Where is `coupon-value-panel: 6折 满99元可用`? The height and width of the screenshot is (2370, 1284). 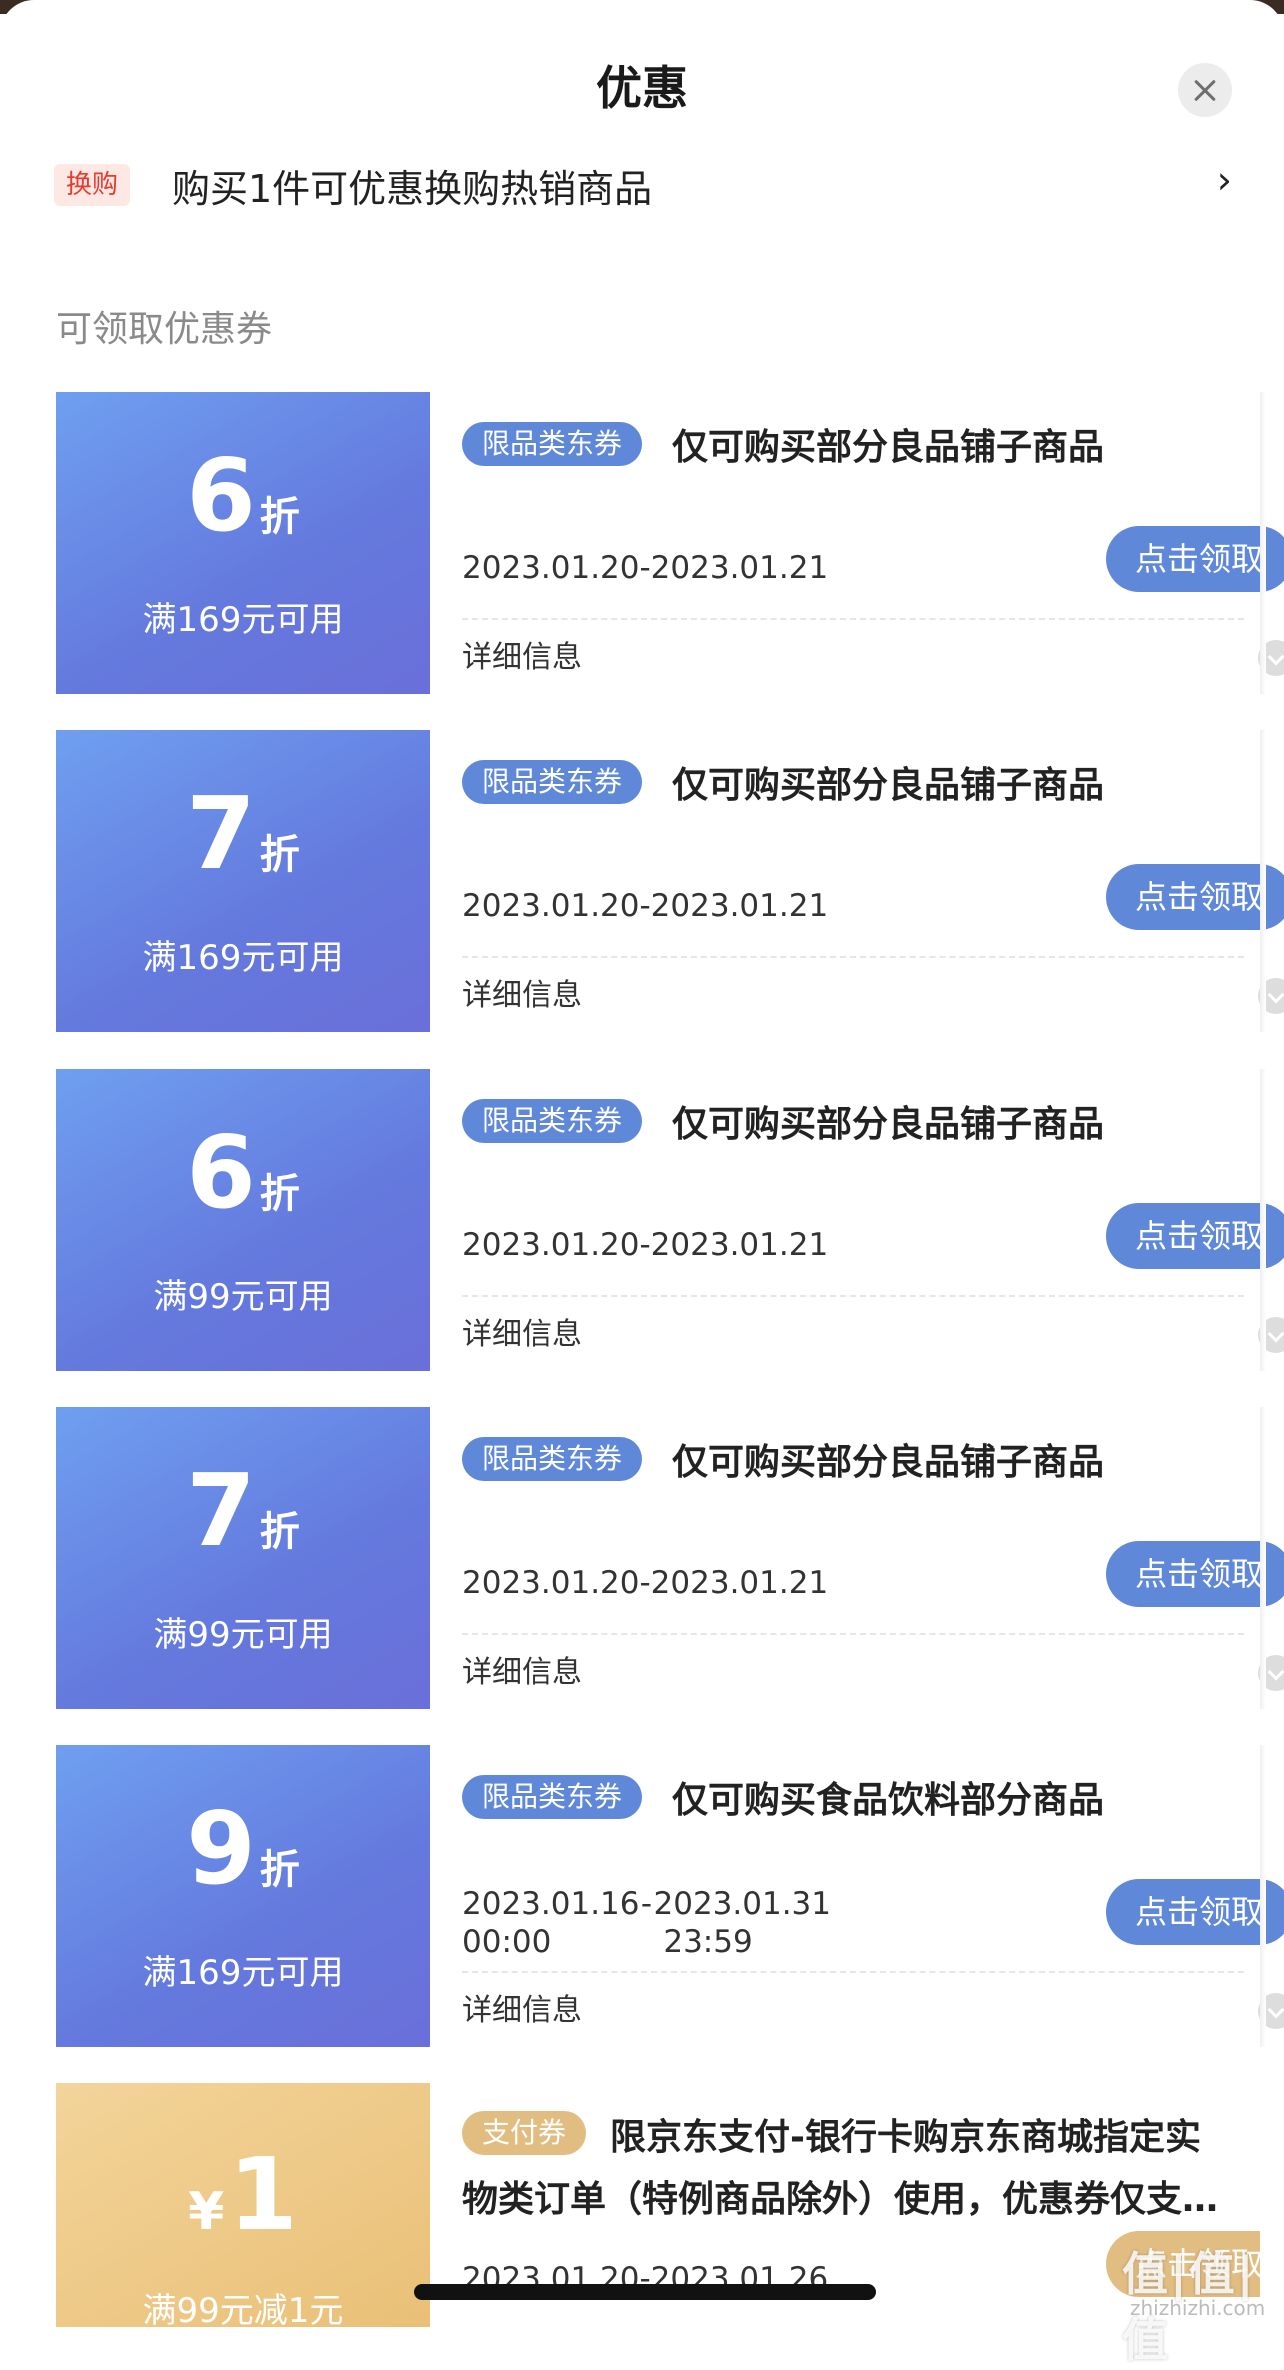 coupon-value-panel: 6折 满99元可用 is located at coordinates (240, 1220).